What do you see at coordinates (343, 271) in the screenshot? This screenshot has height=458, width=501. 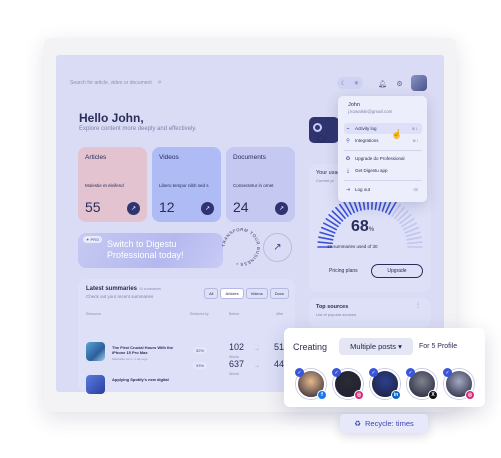 I see `pricing-plans-link: Pricing plans` at bounding box center [343, 271].